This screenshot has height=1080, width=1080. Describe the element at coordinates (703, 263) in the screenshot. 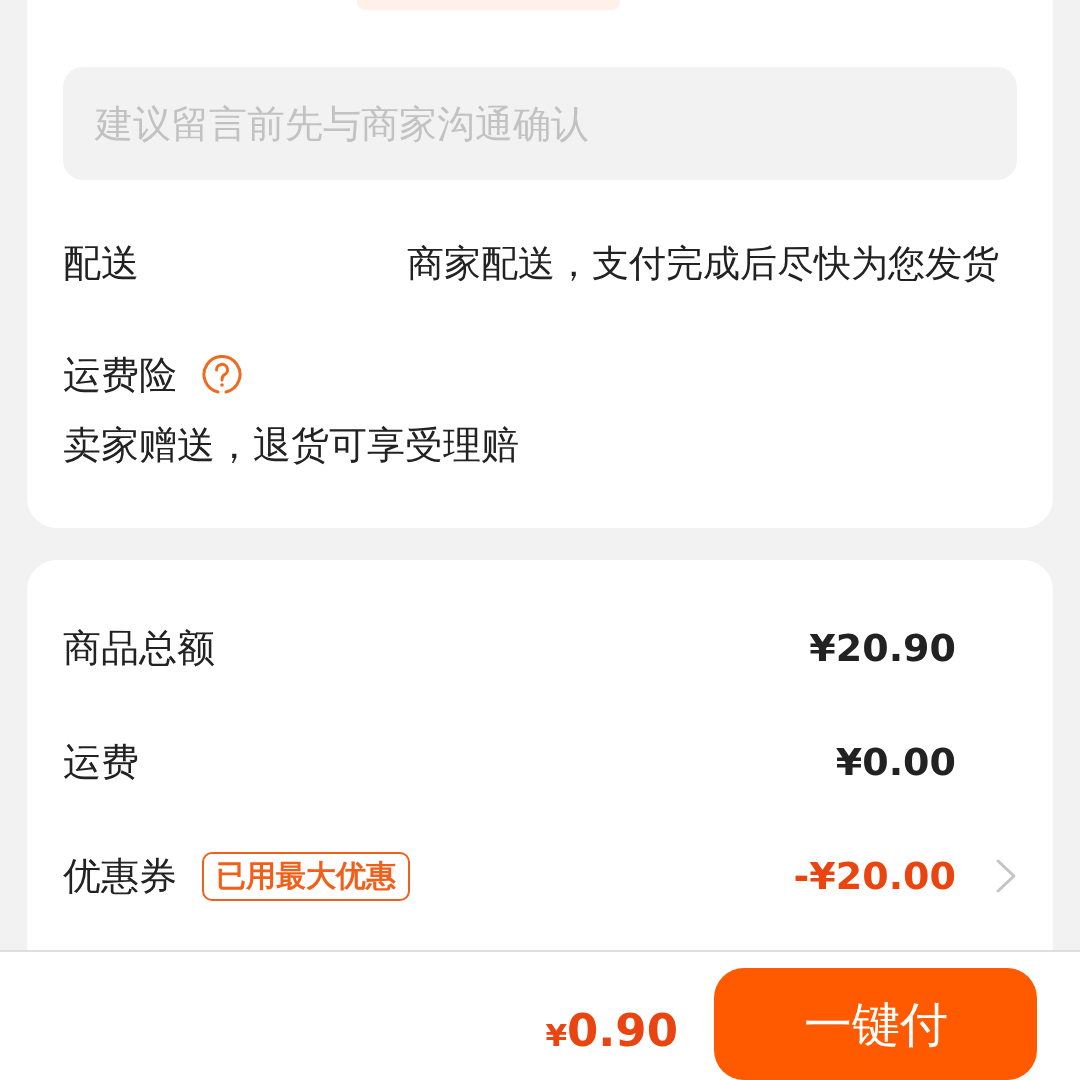

I see `delivery-value: 商家配送，支付完成后尽快为您发货` at that location.